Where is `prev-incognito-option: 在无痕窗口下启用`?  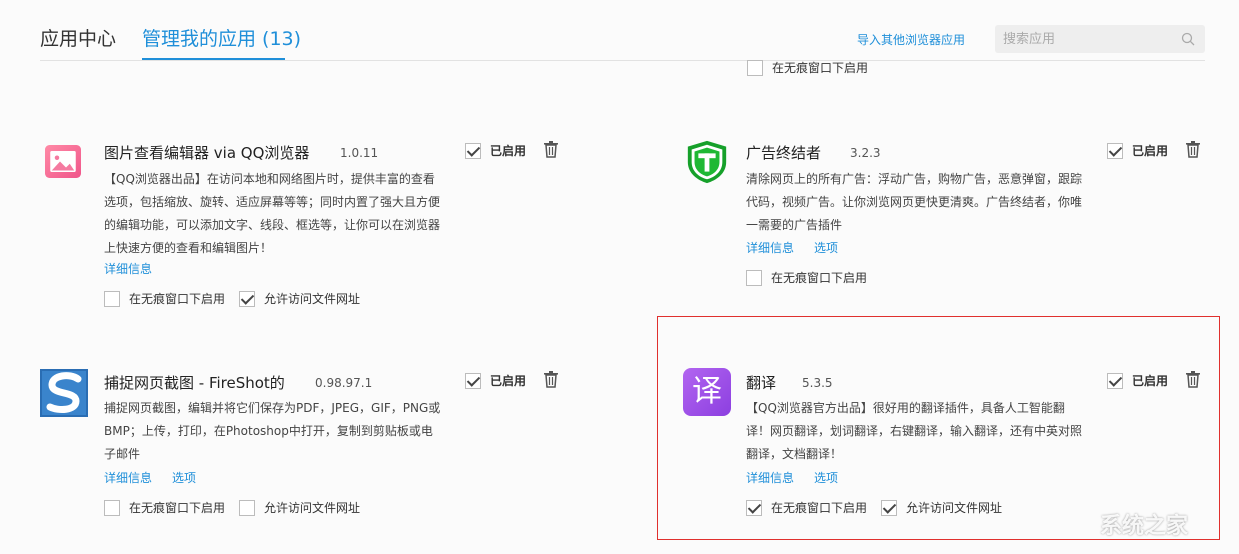 prev-incognito-option: 在无痕窗口下启用 is located at coordinates (807, 67).